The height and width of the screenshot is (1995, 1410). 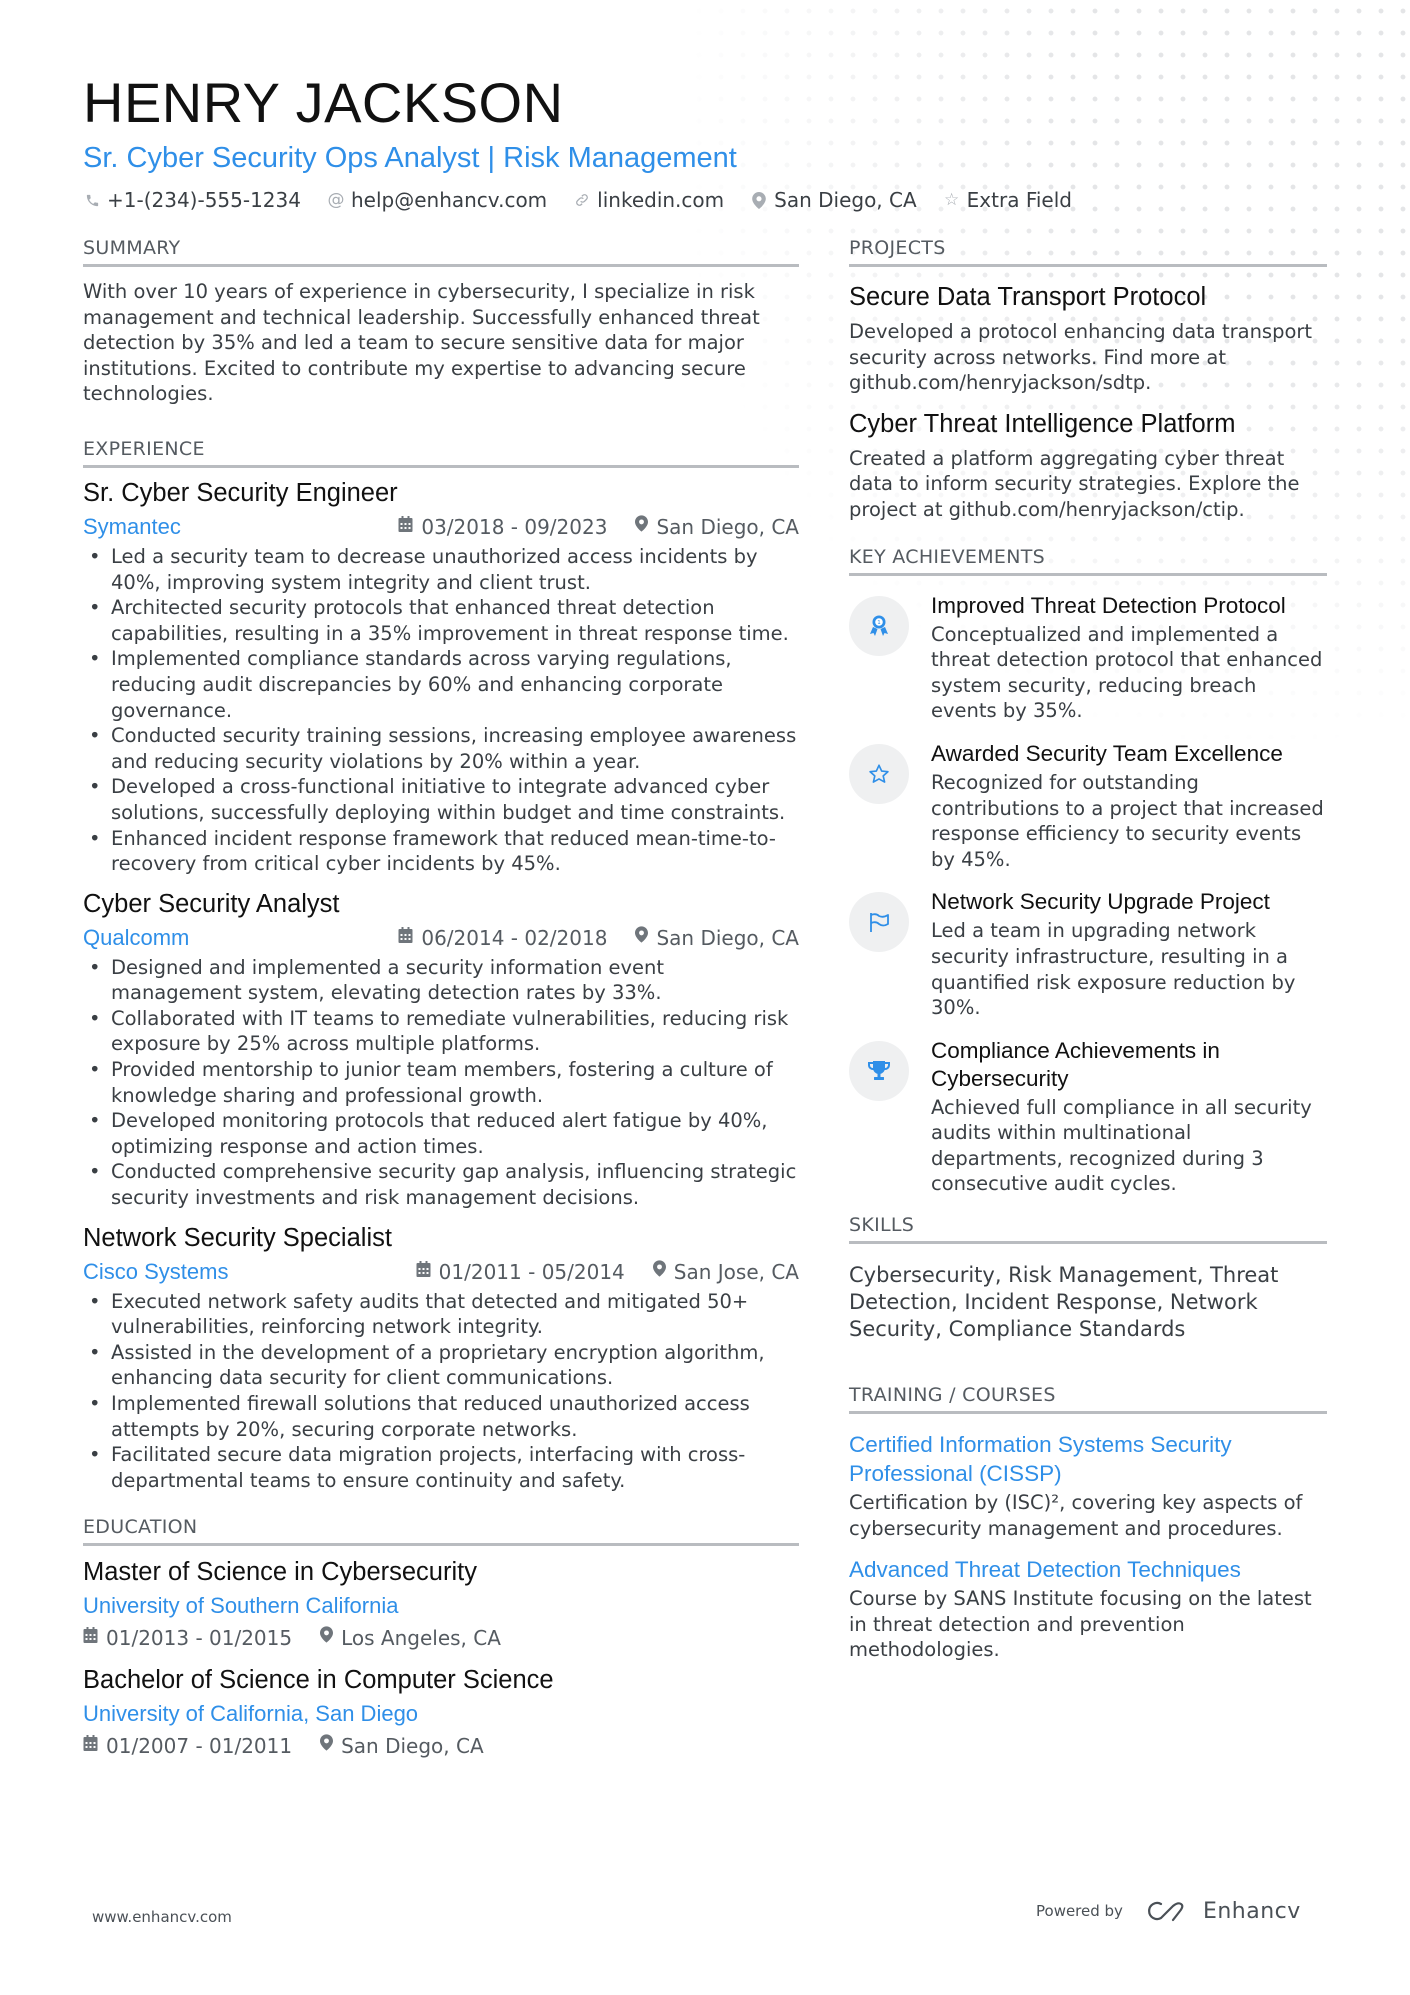 I want to click on achievement-title: Improved Threat Detection Protocol, so click(x=1108, y=605).